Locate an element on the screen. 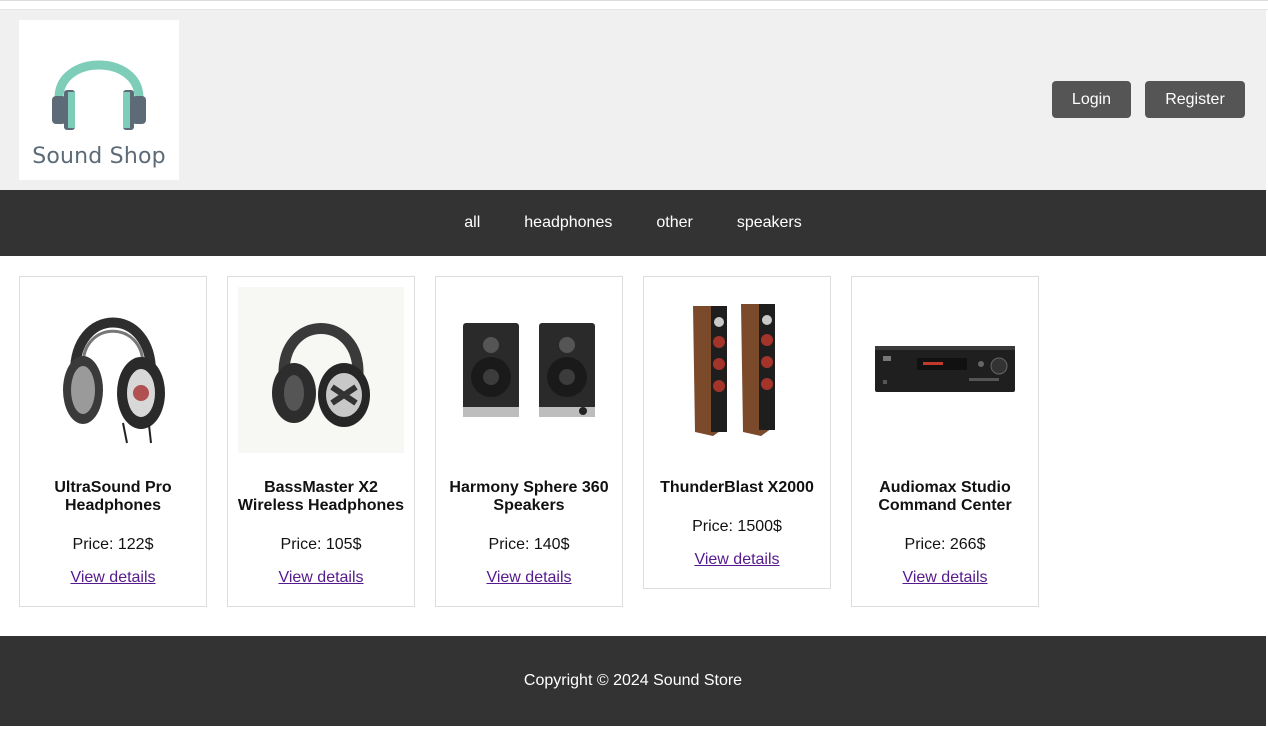  product-price: Price: 140$ is located at coordinates (529, 544).